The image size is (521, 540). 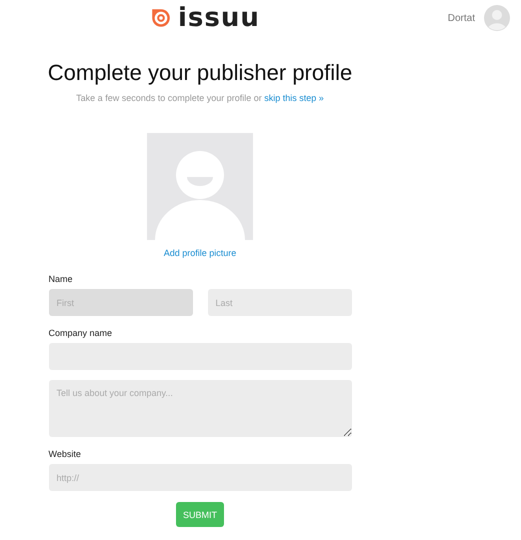 I want to click on field-label: Company name, so click(x=81, y=333).